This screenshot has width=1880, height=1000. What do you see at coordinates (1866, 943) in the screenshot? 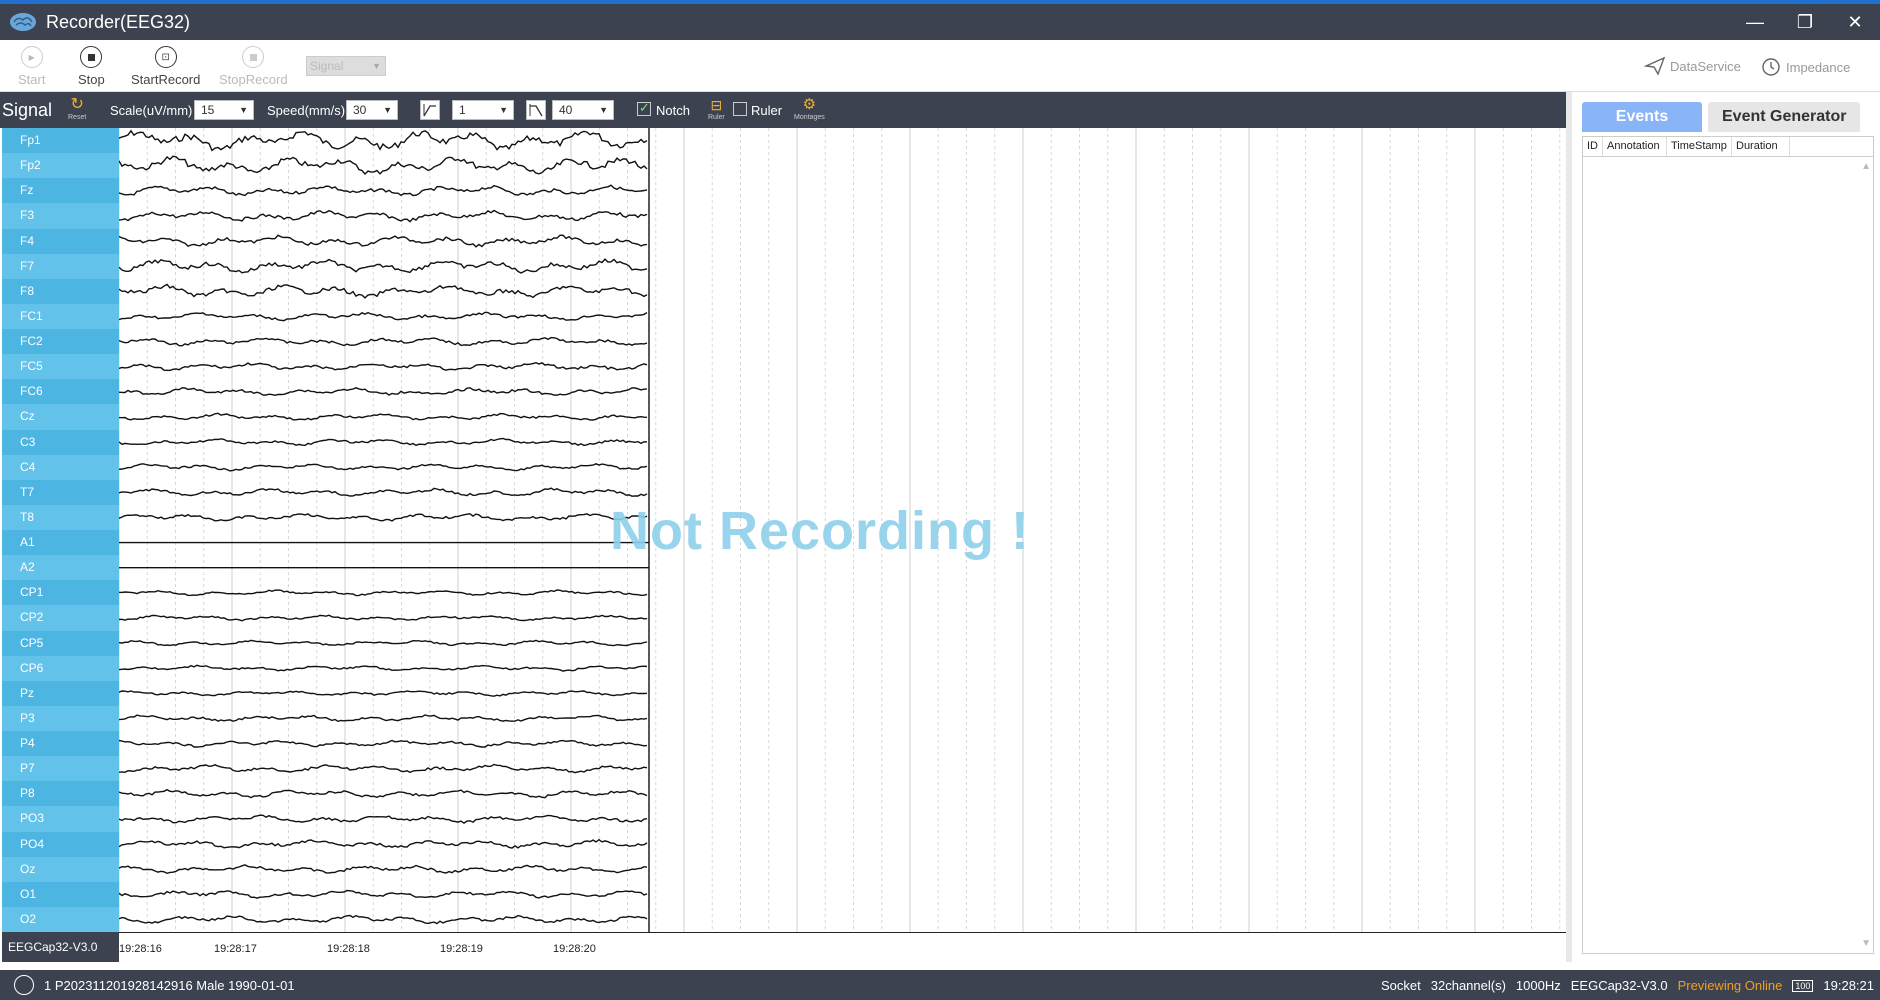
I see `scroll-down-icon: ▼` at bounding box center [1866, 943].